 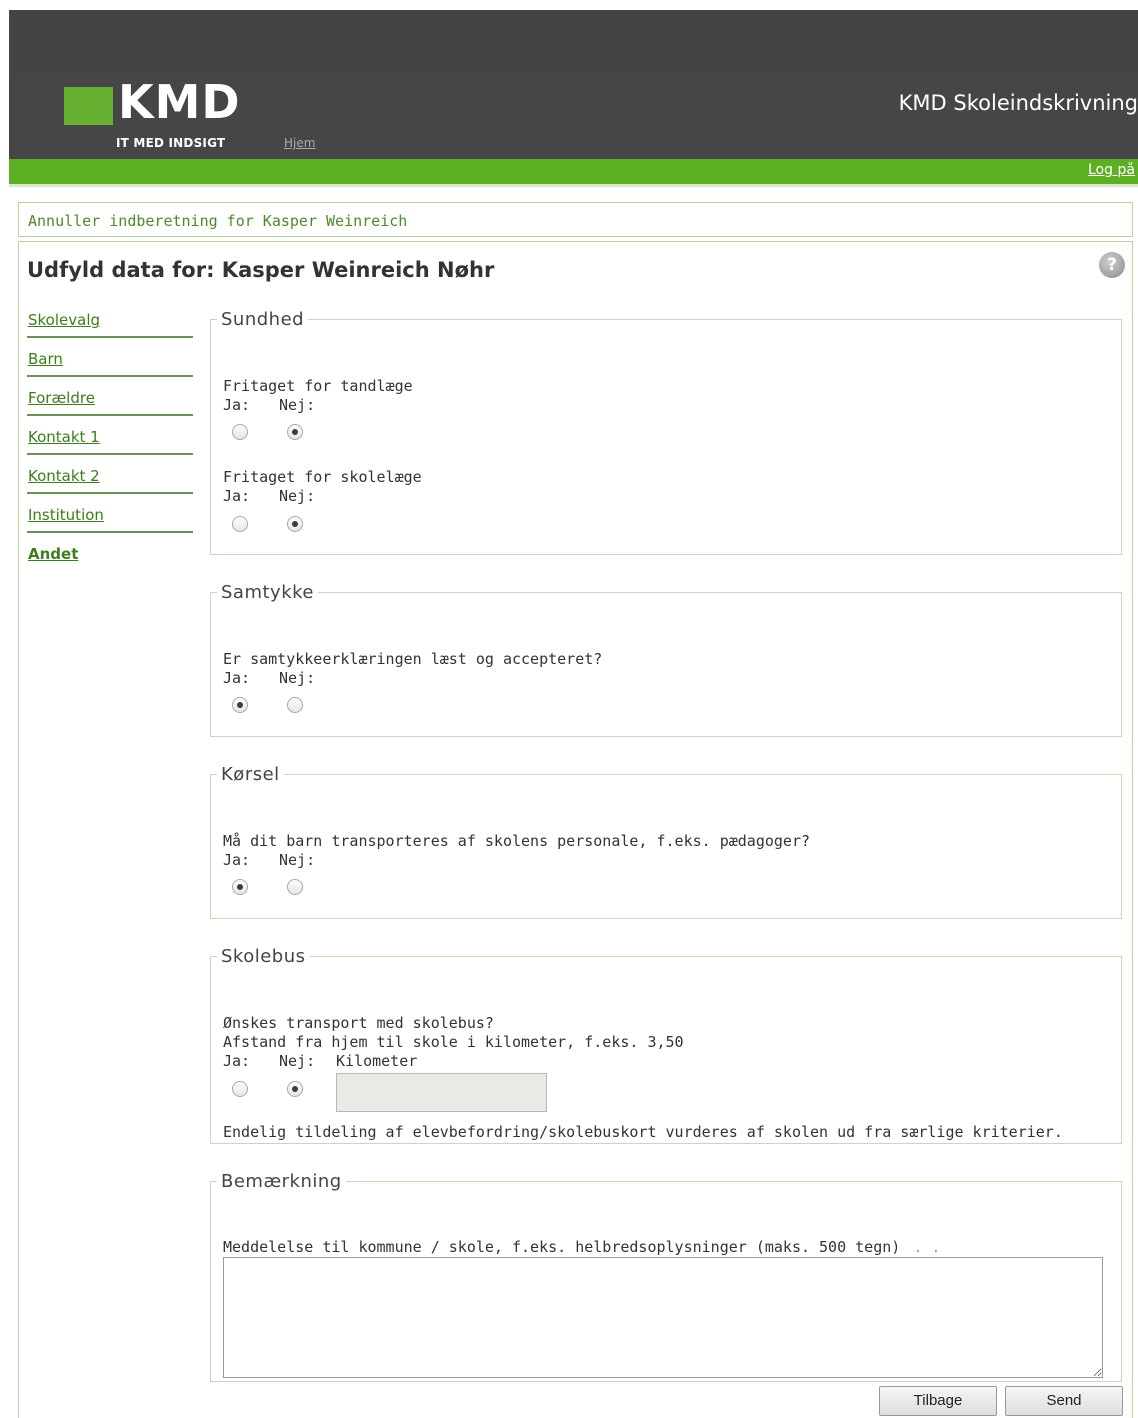 I want to click on schoolbus-yes-radio, so click(x=240, y=1089).